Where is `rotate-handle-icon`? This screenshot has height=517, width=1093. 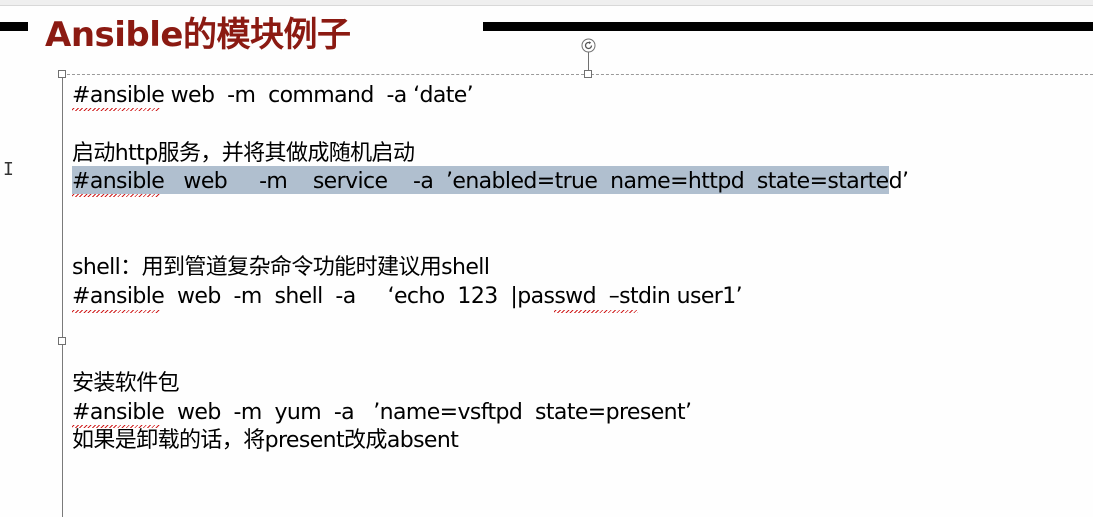
rotate-handle-icon is located at coordinates (588, 45).